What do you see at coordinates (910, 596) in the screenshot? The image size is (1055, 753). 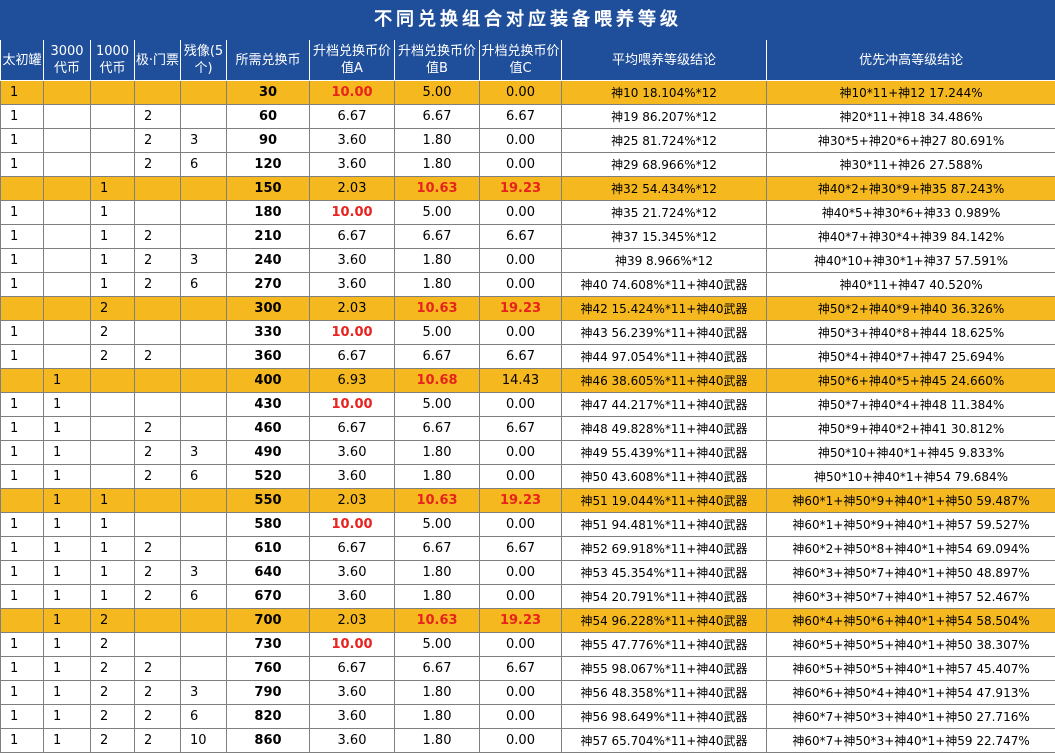 I see `cell-priority: 神60*3+神50*7+神40*1+神57 52.467%` at bounding box center [910, 596].